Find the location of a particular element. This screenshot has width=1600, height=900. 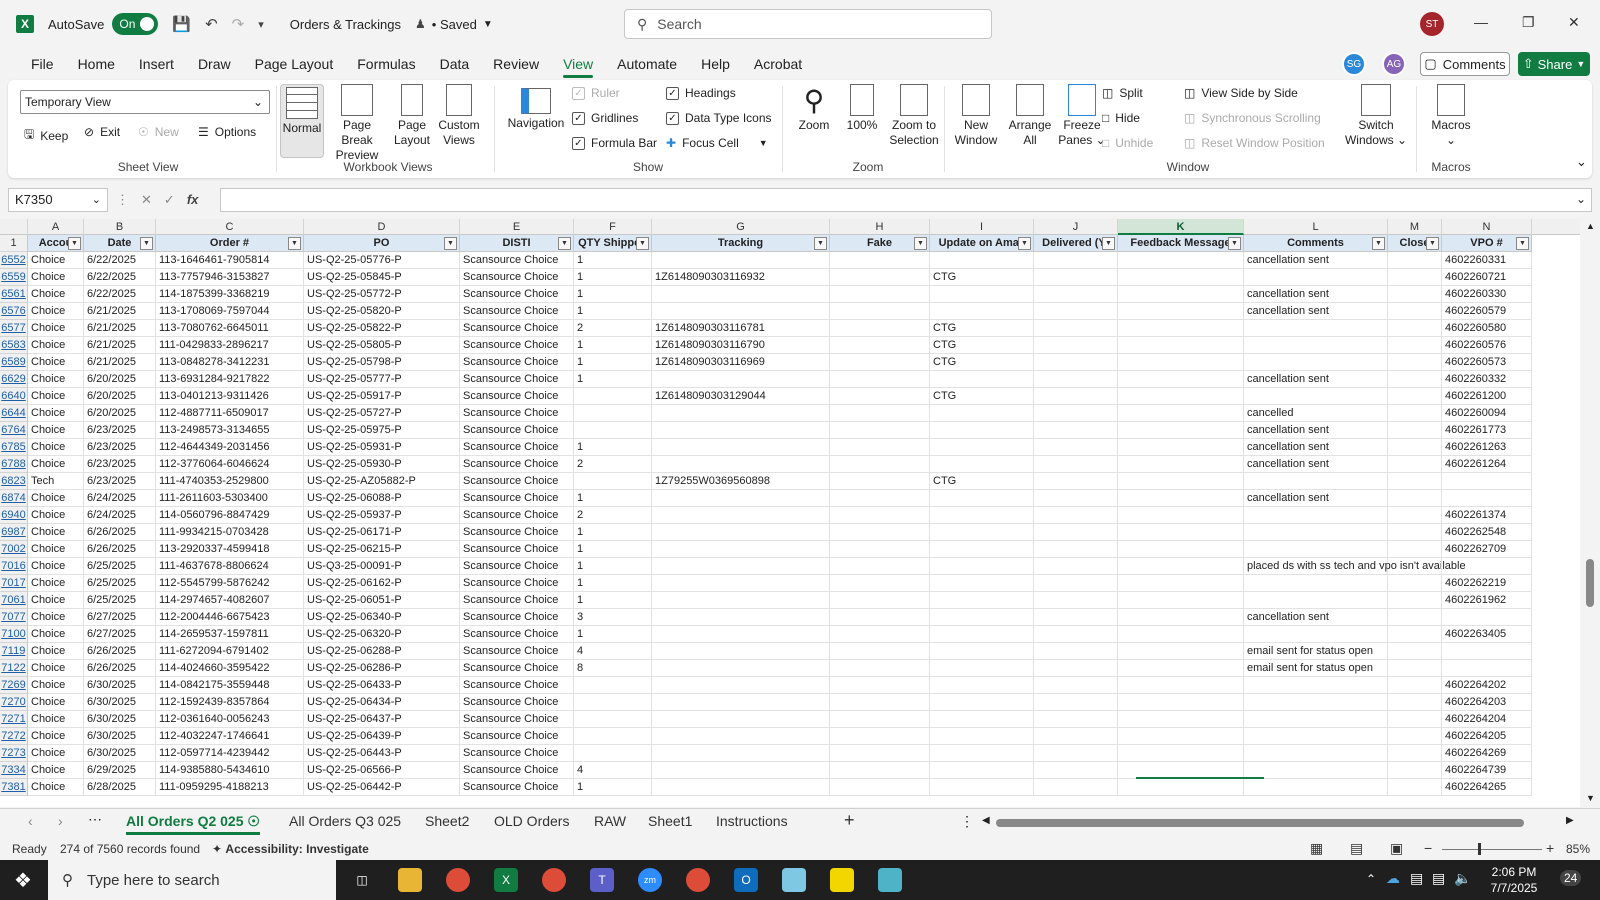

row-number: 7077 is located at coordinates (14, 617).